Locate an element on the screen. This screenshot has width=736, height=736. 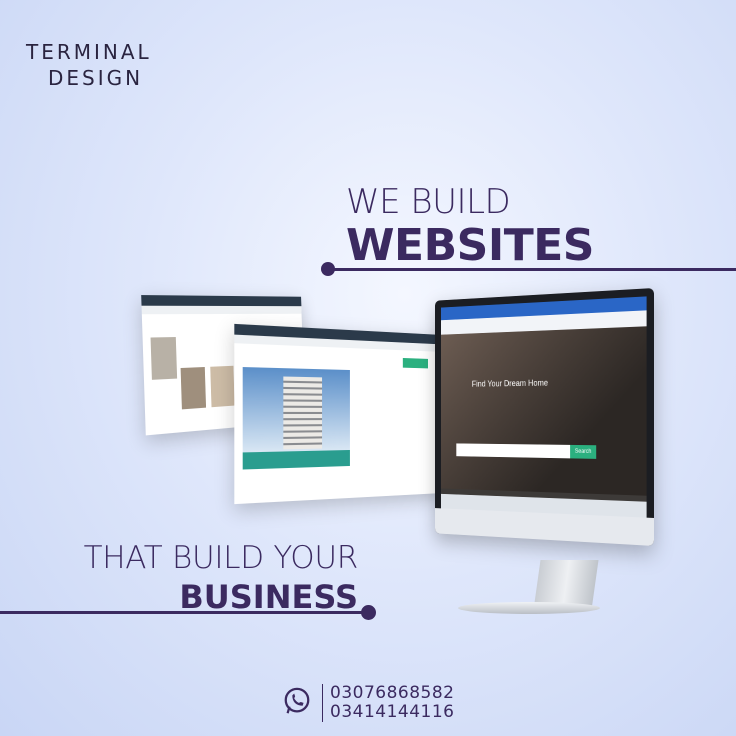
headline-top-light: WE BUILD is located at coordinates (428, 202).